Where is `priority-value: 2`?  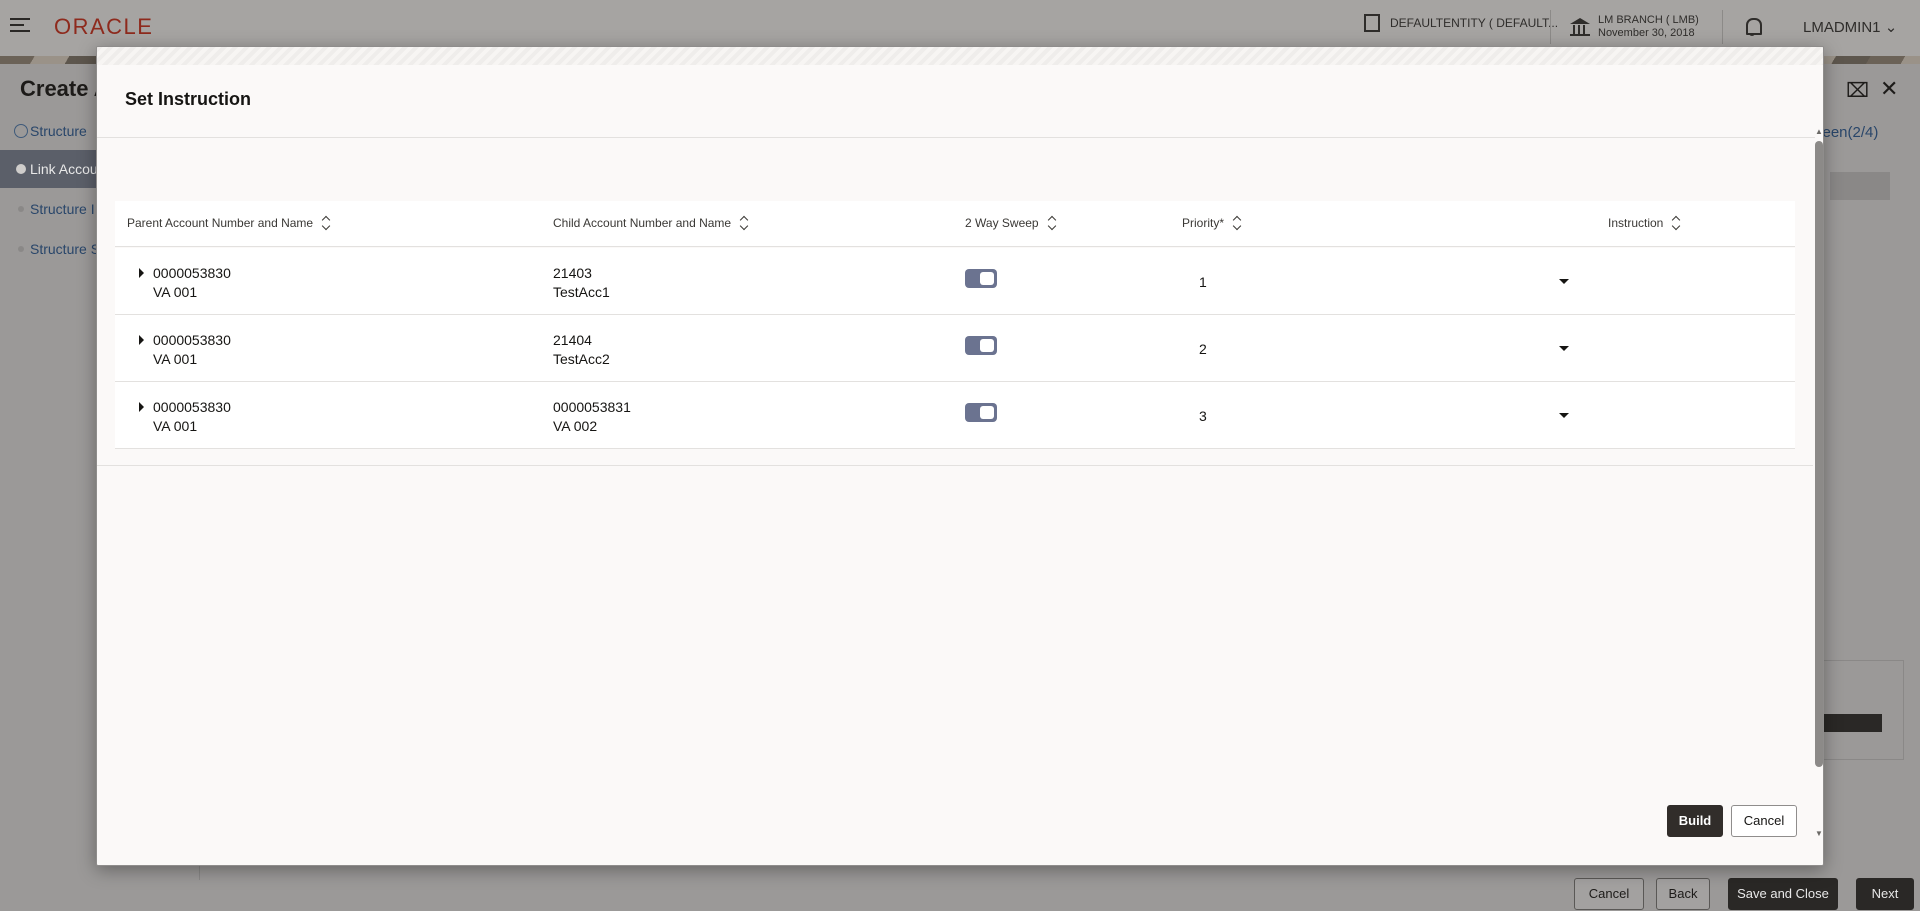 priority-value: 2 is located at coordinates (1203, 349).